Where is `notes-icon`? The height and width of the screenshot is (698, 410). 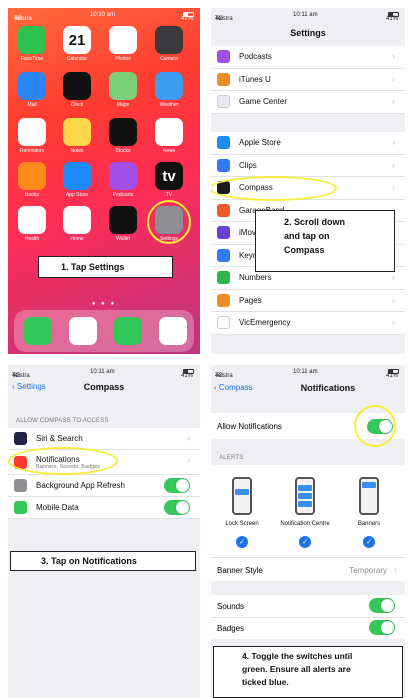 notes-icon is located at coordinates (77, 132).